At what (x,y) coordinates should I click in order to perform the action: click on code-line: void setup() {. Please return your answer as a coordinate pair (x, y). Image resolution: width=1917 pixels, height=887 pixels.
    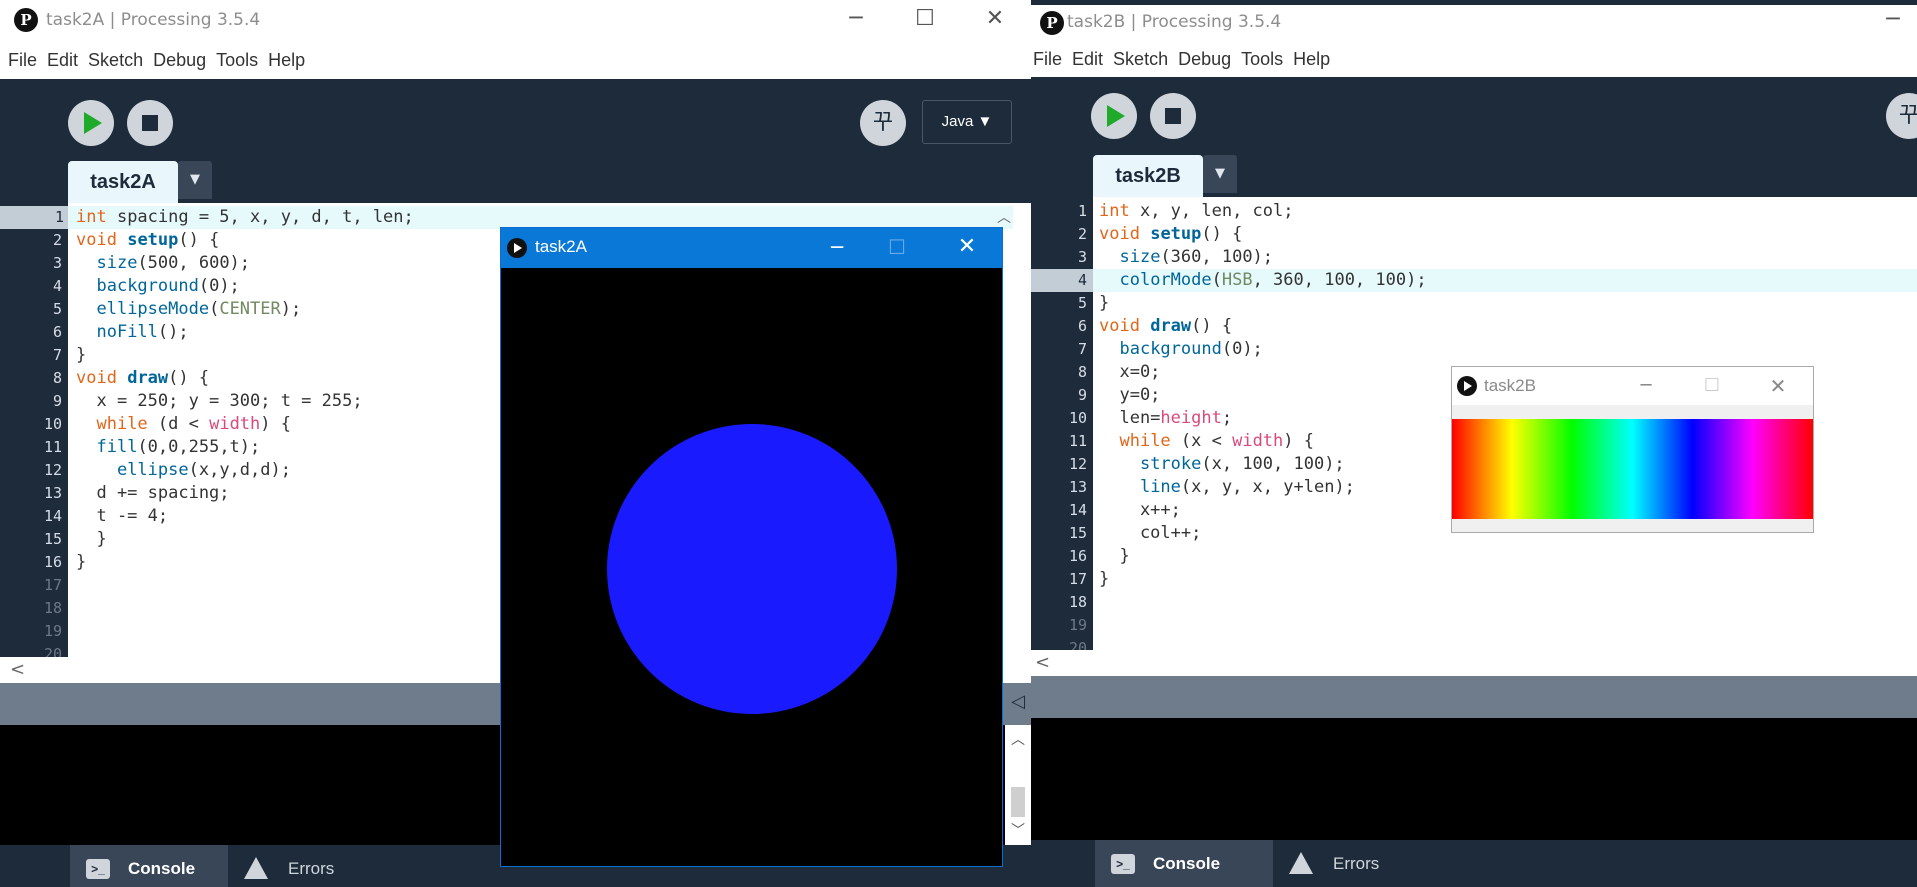
    Looking at the image, I should click on (148, 240).